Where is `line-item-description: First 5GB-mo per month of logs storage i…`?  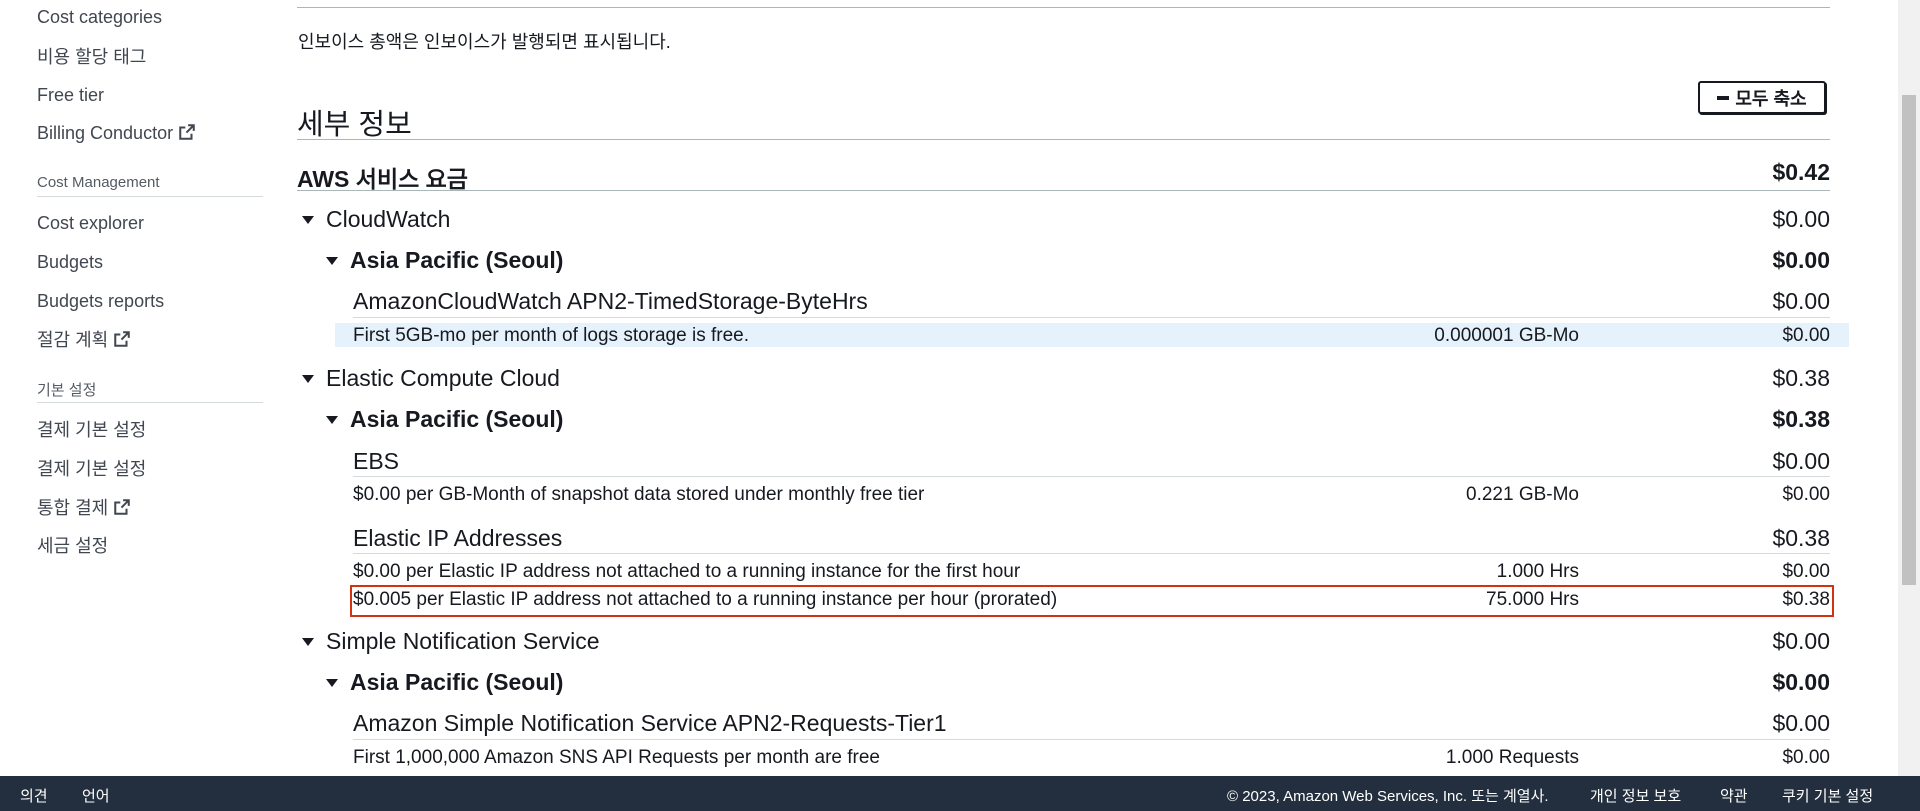 line-item-description: First 5GB-mo per month of logs storage i… is located at coordinates (551, 335).